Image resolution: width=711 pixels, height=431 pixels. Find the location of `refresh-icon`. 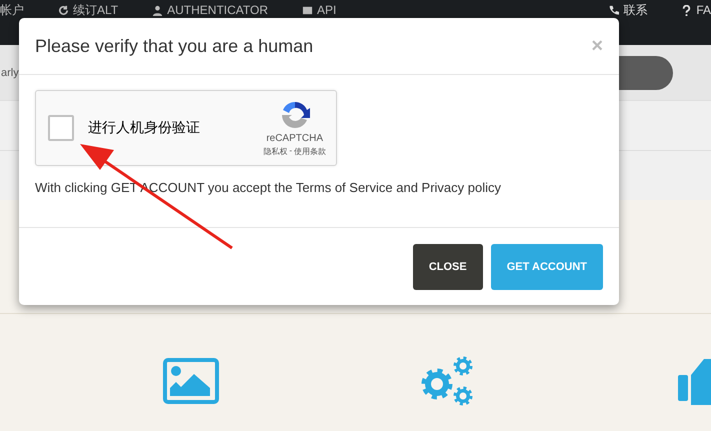

refresh-icon is located at coordinates (63, 10).